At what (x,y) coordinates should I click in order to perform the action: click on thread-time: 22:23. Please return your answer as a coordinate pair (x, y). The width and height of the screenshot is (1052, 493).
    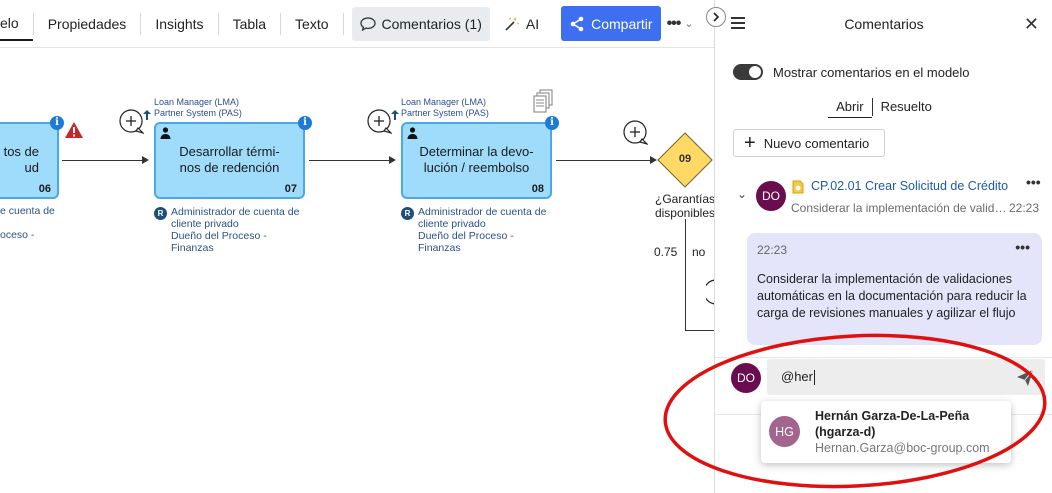
    Looking at the image, I should click on (1024, 208).